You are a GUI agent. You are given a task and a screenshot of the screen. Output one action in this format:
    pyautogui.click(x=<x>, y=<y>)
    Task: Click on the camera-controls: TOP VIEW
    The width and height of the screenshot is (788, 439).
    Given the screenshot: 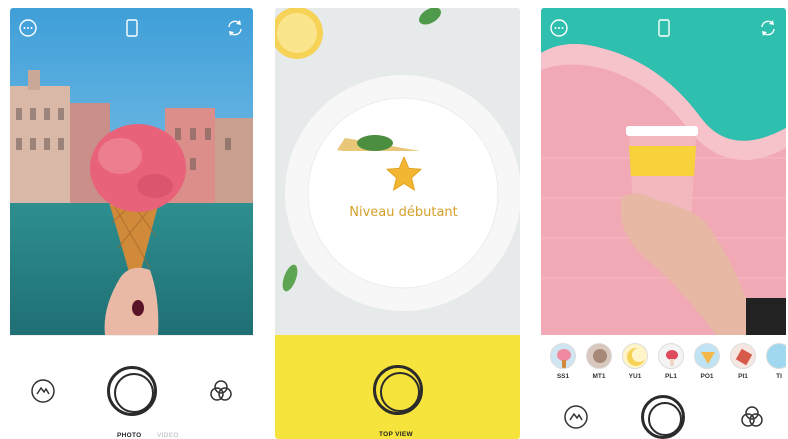 What is the action you would take?
    pyautogui.click(x=397, y=387)
    